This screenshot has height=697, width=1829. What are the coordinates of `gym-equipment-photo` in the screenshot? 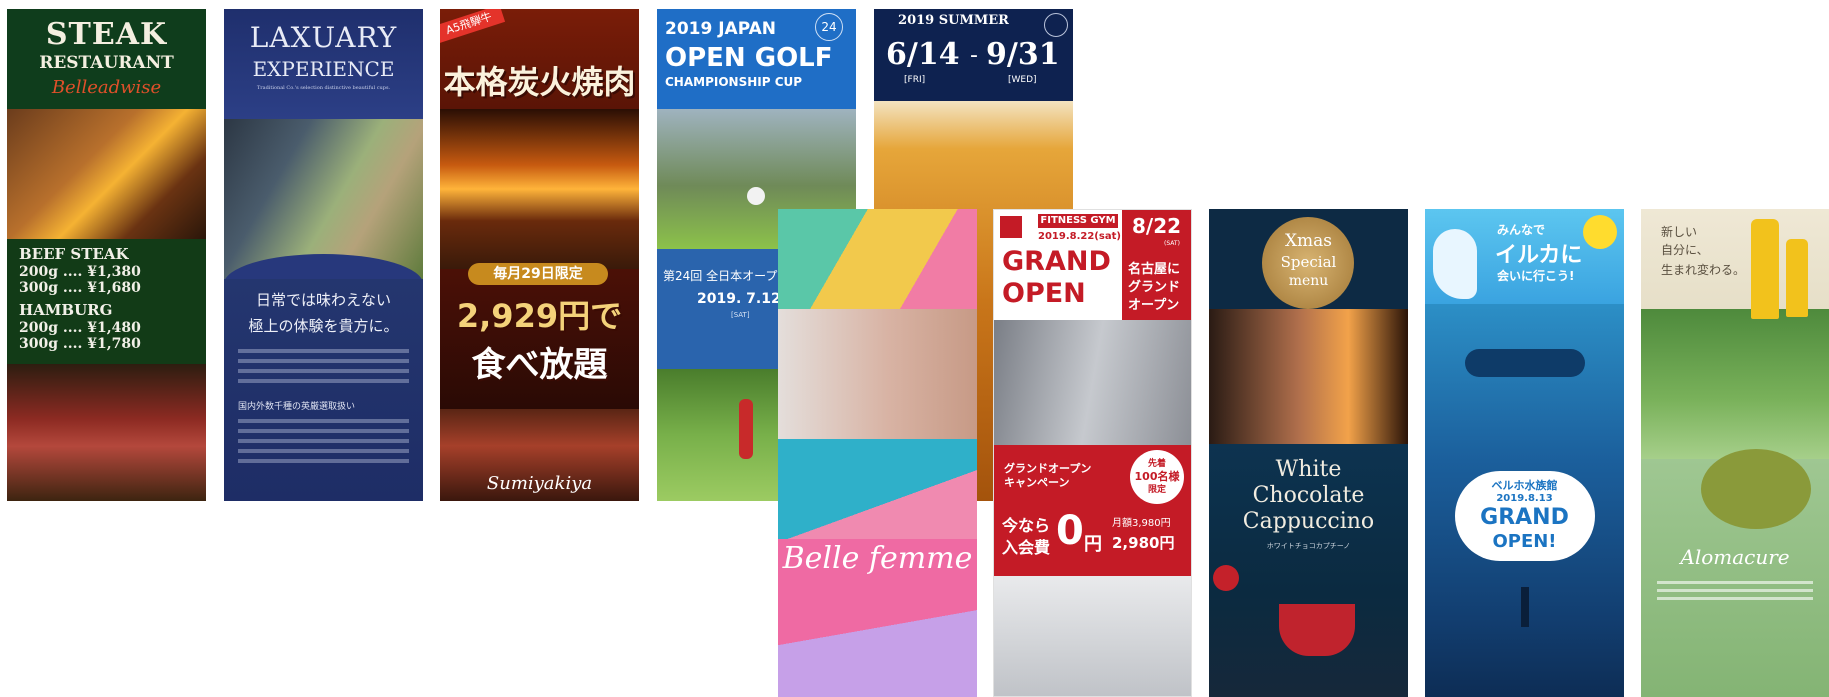 It's located at (1092, 636).